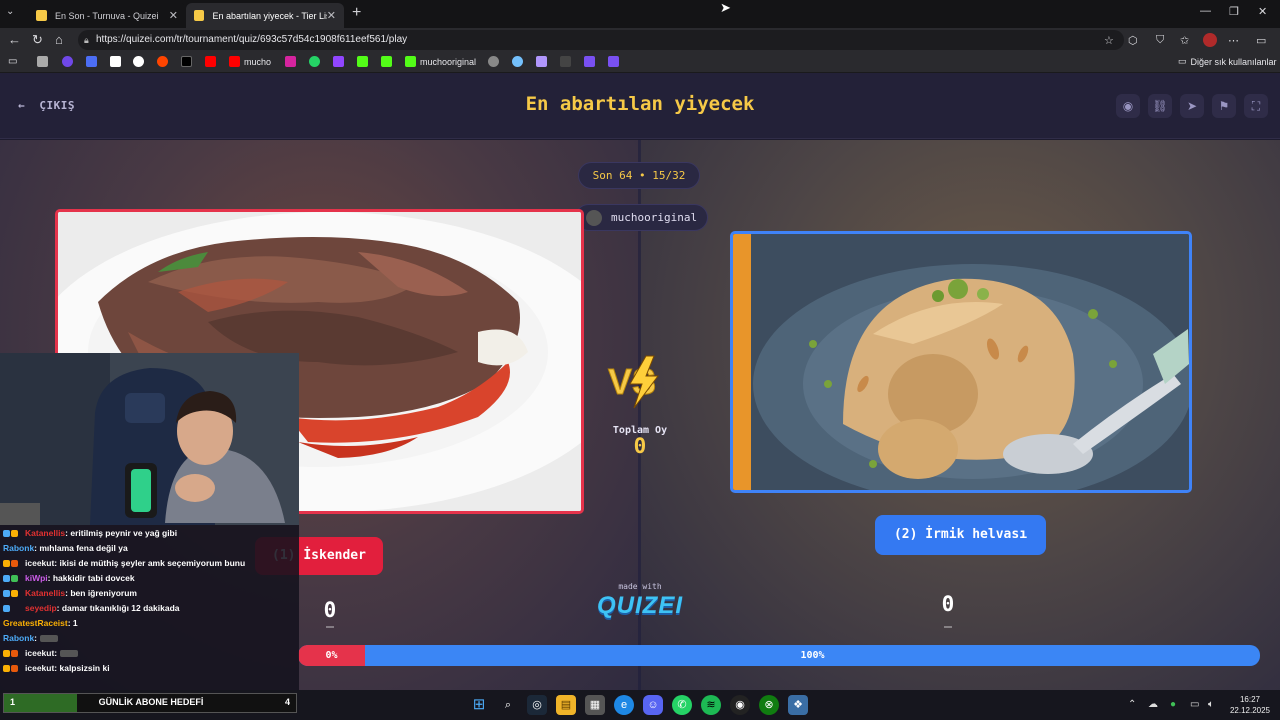  I want to click on youtube-icon, so click(210, 61).